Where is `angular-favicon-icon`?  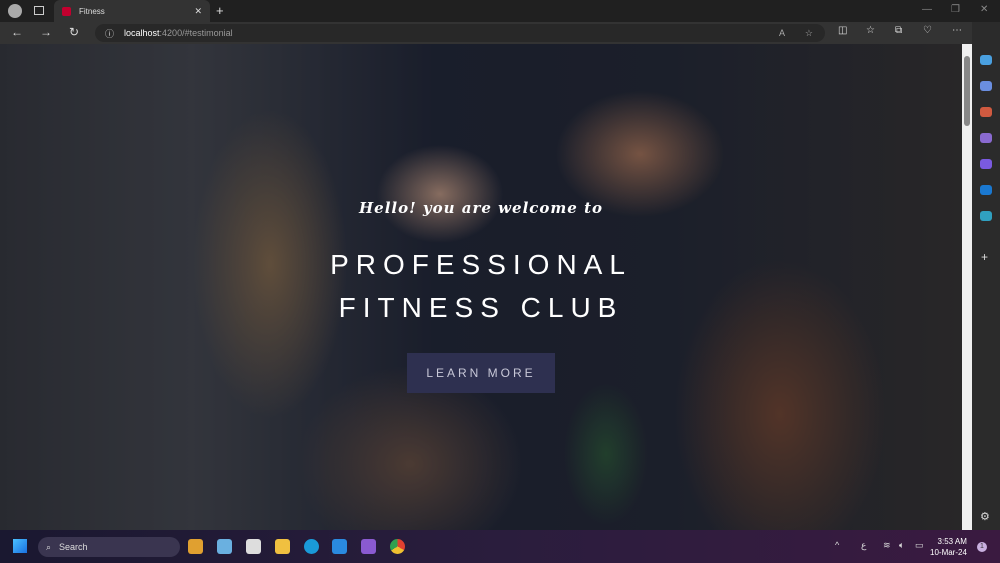 angular-favicon-icon is located at coordinates (66, 11).